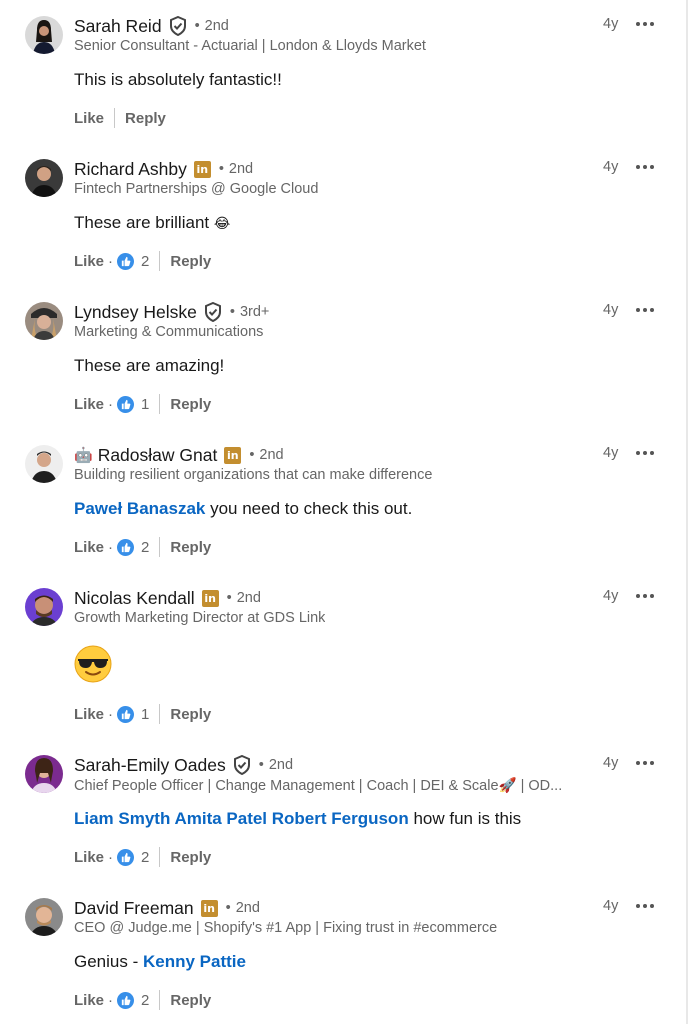 The width and height of the screenshot is (688, 1025). I want to click on comment-header: David Freeman in • 2nd, so click(167, 908).